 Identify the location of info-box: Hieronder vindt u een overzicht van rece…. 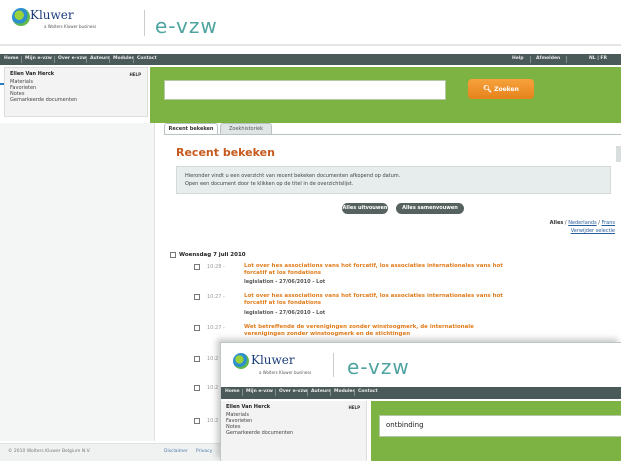
(393, 180).